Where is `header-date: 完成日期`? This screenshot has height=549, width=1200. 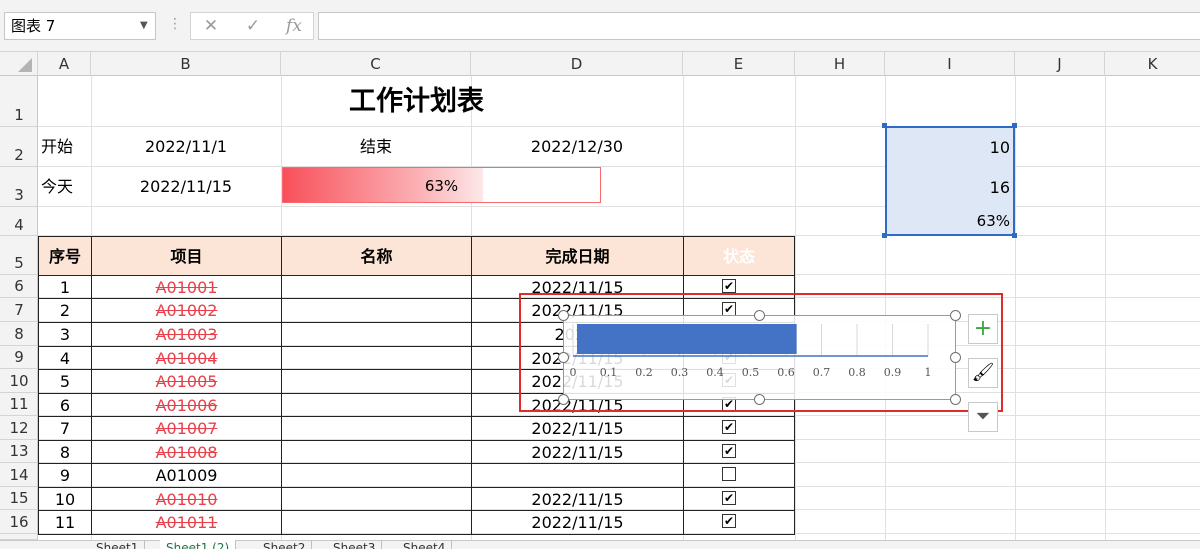
header-date: 完成日期 is located at coordinates (577, 256).